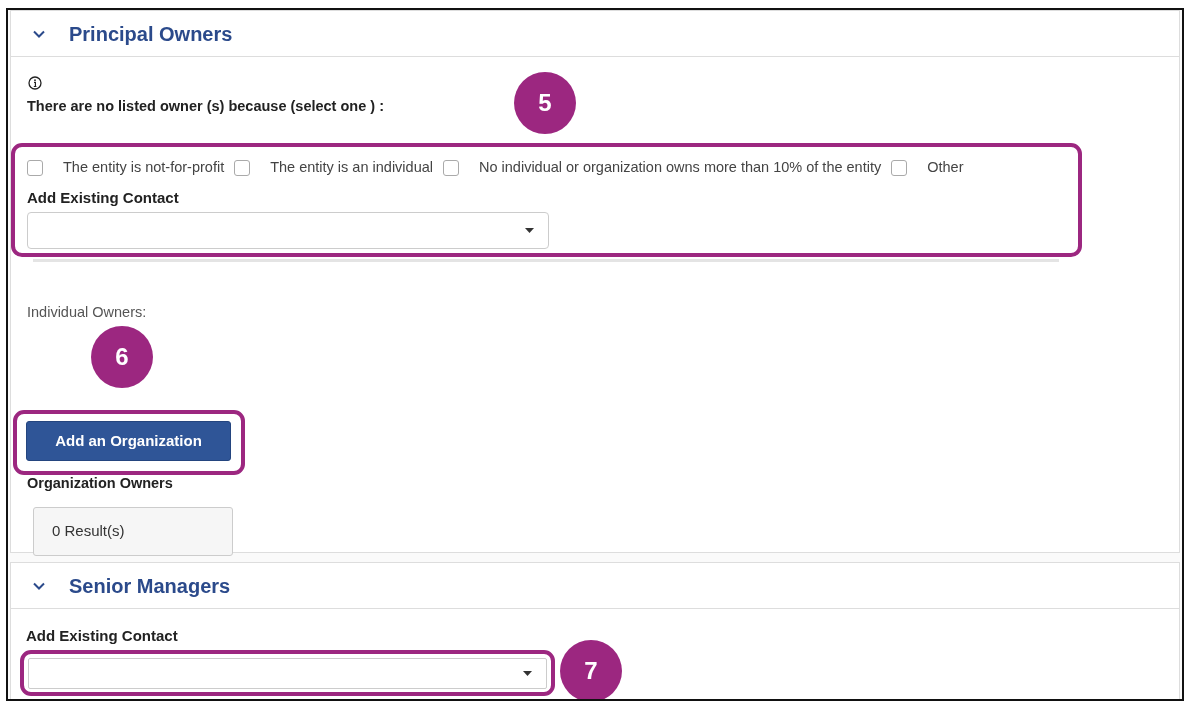  I want to click on info-icon, so click(35, 83).